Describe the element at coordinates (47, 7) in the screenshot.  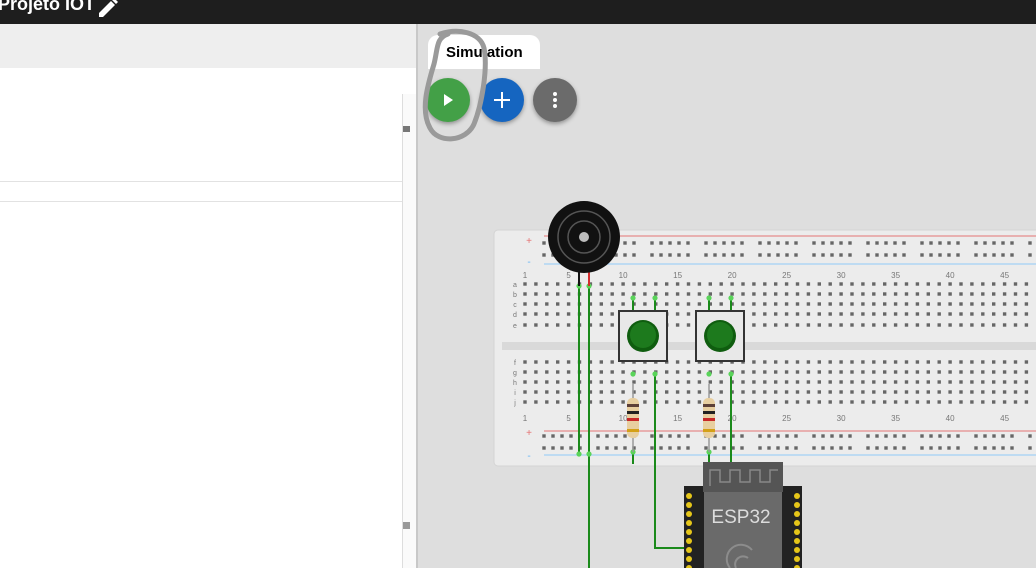
I see `project-title: Projeto IOT` at that location.